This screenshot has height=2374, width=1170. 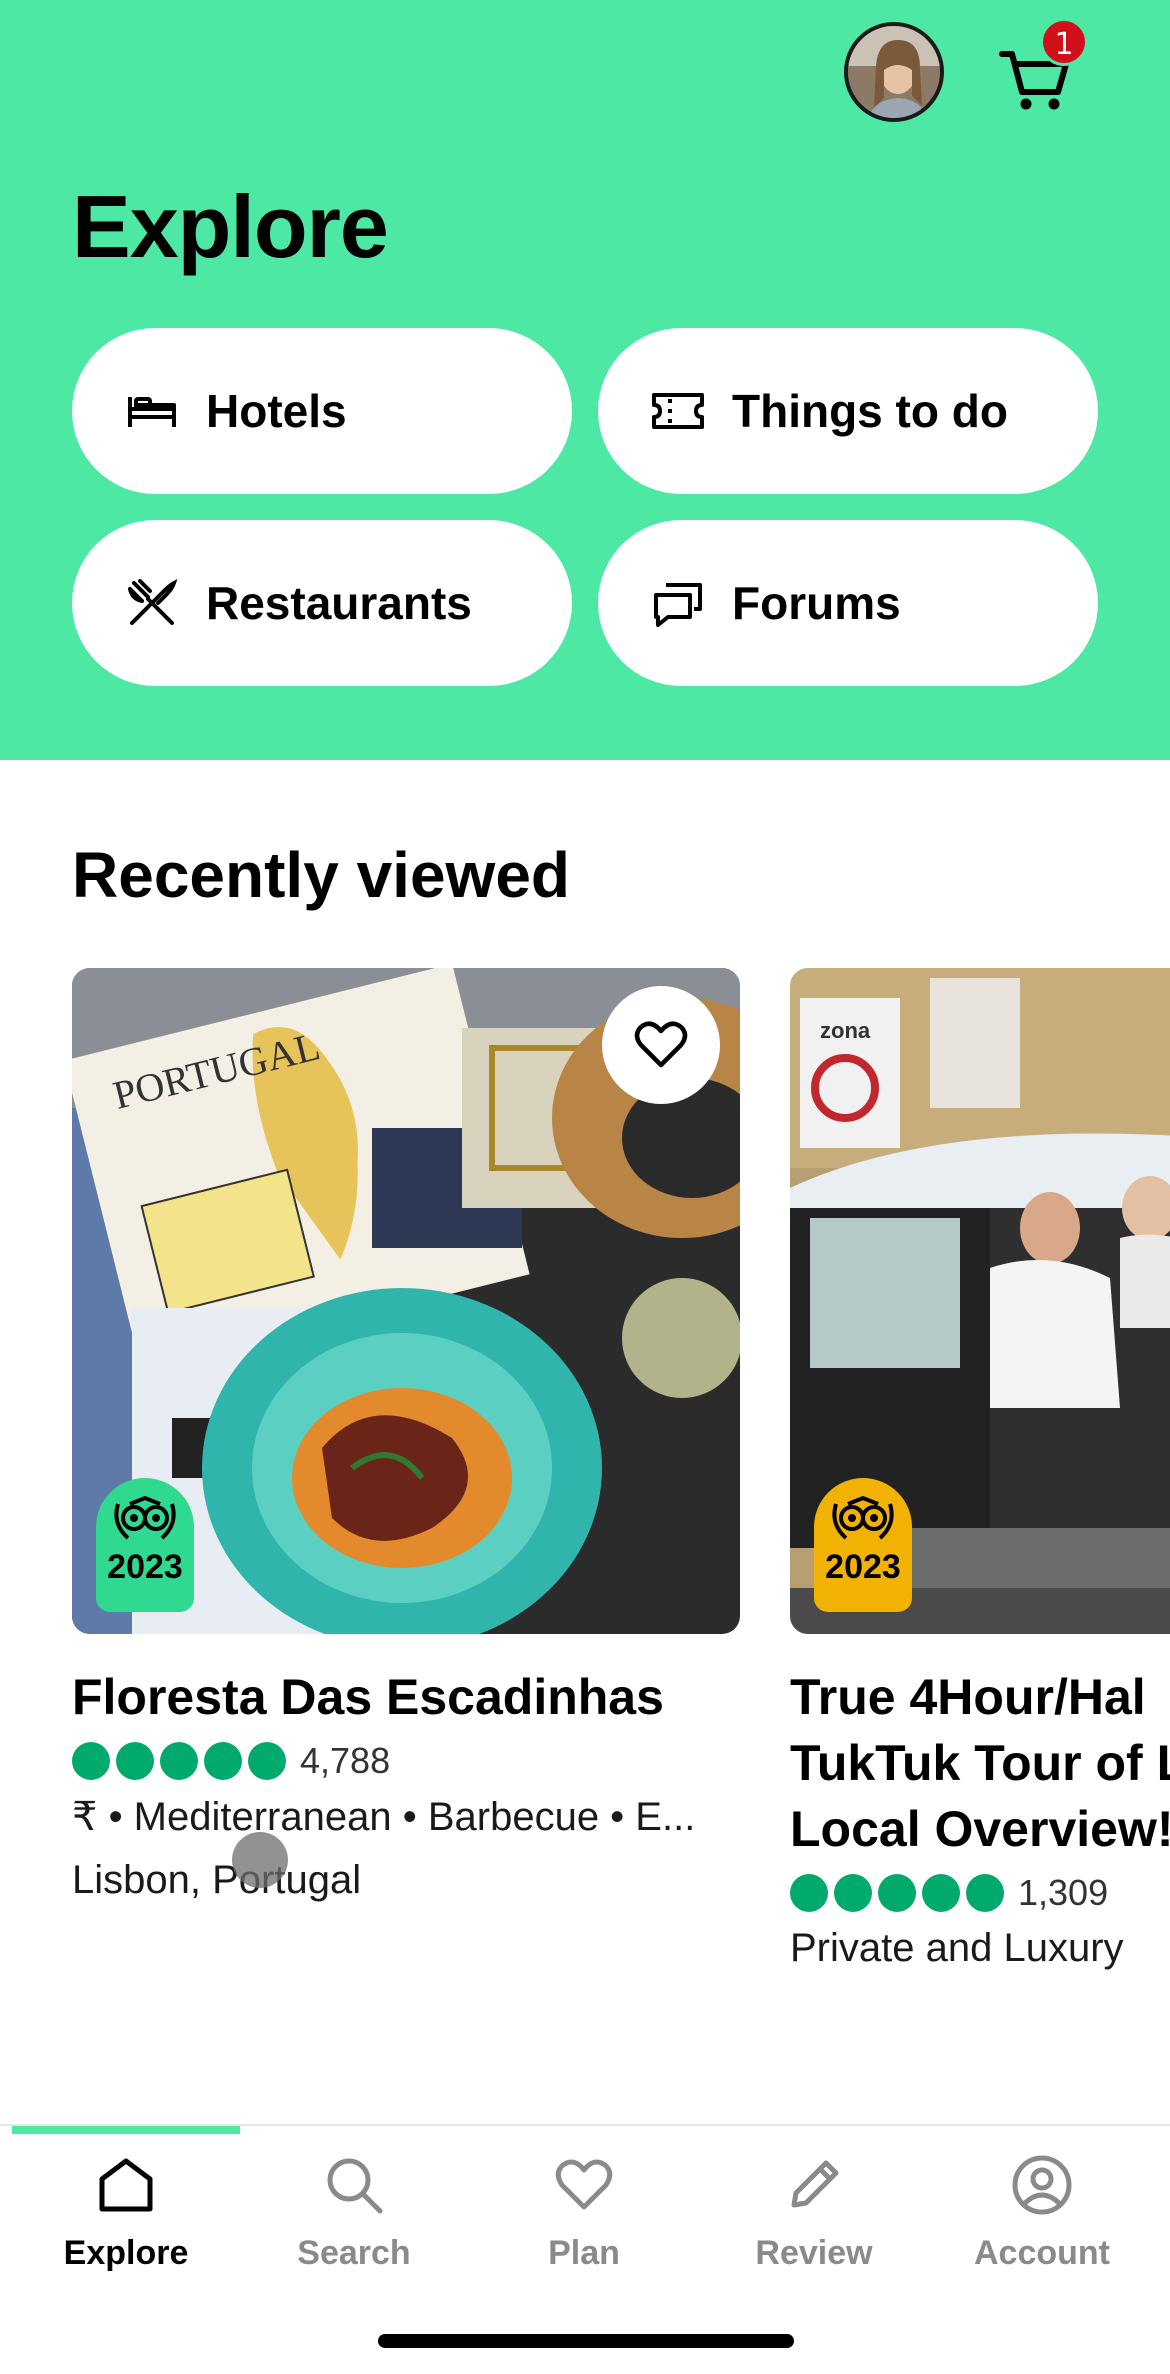 What do you see at coordinates (276, 411) in the screenshot?
I see `hotels-label: Hotels` at bounding box center [276, 411].